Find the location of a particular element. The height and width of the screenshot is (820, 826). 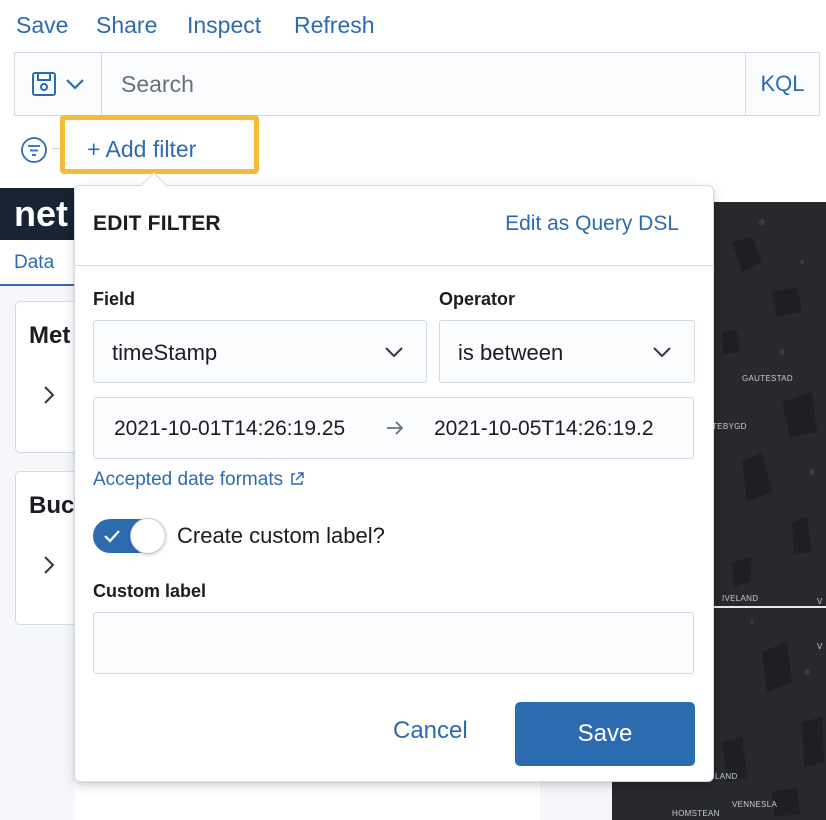

custom-label-input is located at coordinates (393, 643).